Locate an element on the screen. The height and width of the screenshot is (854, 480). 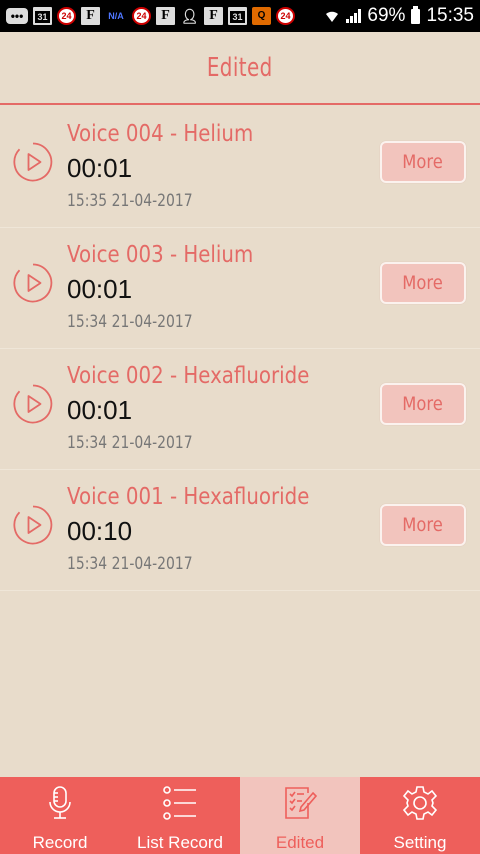
page-title: Edited is located at coordinates (240, 67).